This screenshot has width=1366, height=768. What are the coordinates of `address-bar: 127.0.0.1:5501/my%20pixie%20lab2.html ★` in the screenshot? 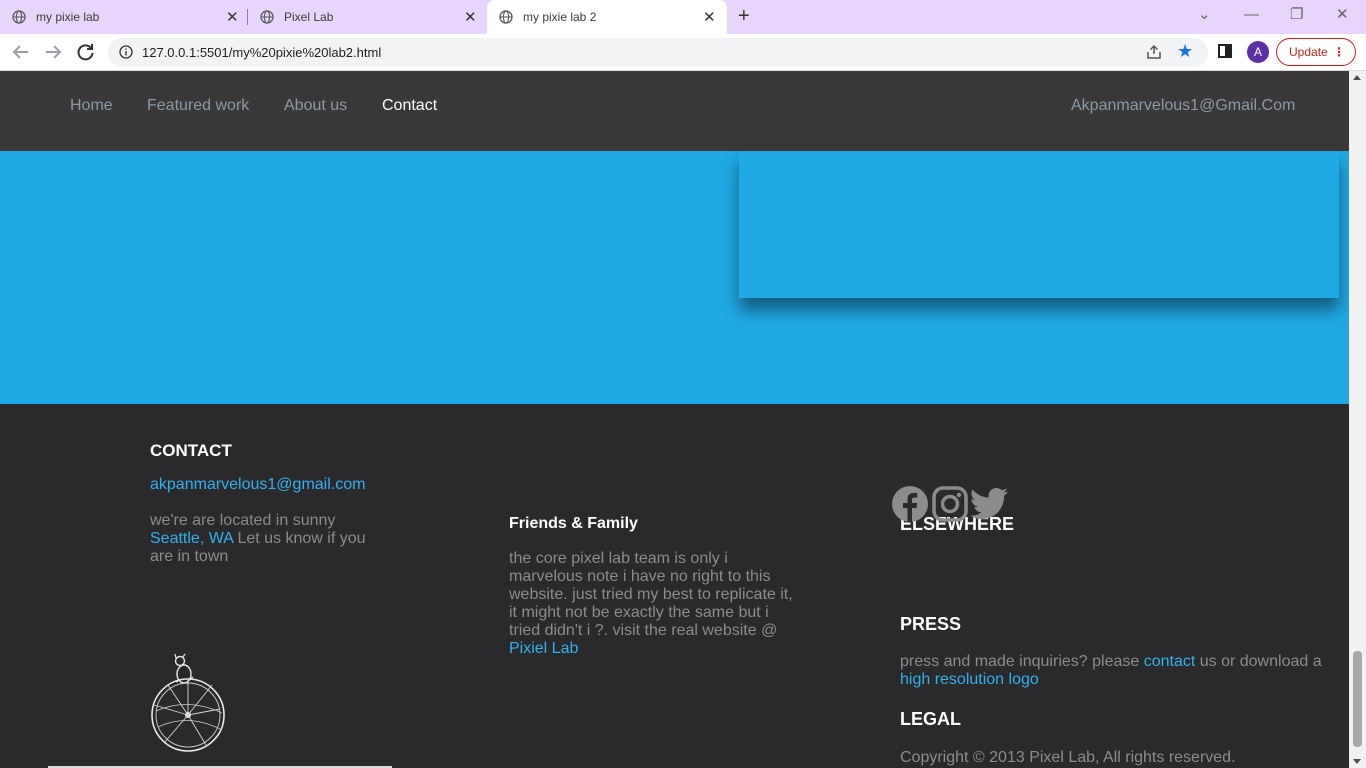 It's located at (658, 52).